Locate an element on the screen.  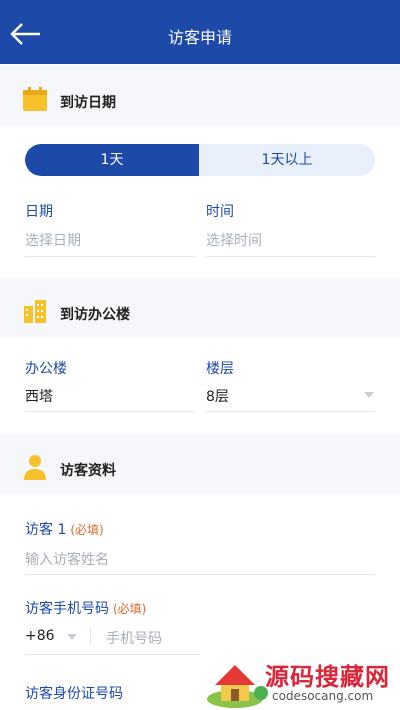
building-icon is located at coordinates (35, 311).